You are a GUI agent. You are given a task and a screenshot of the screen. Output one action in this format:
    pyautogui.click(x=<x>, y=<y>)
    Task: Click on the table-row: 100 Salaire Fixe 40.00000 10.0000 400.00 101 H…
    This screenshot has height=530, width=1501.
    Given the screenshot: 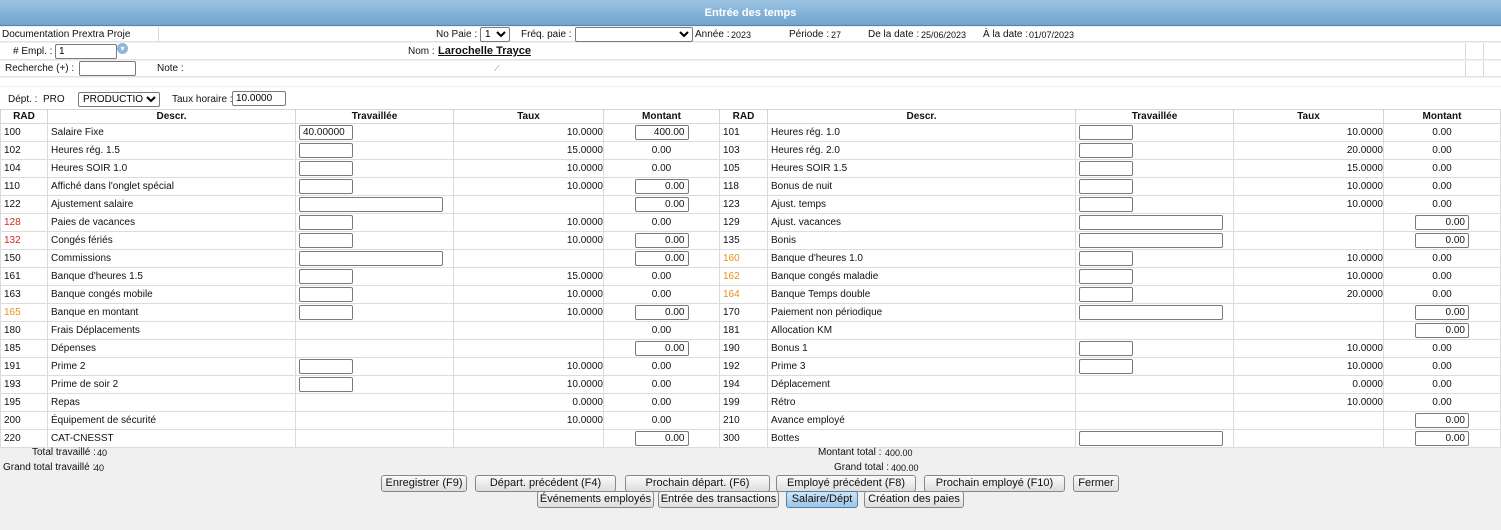 What is the action you would take?
    pyautogui.click(x=750, y=132)
    